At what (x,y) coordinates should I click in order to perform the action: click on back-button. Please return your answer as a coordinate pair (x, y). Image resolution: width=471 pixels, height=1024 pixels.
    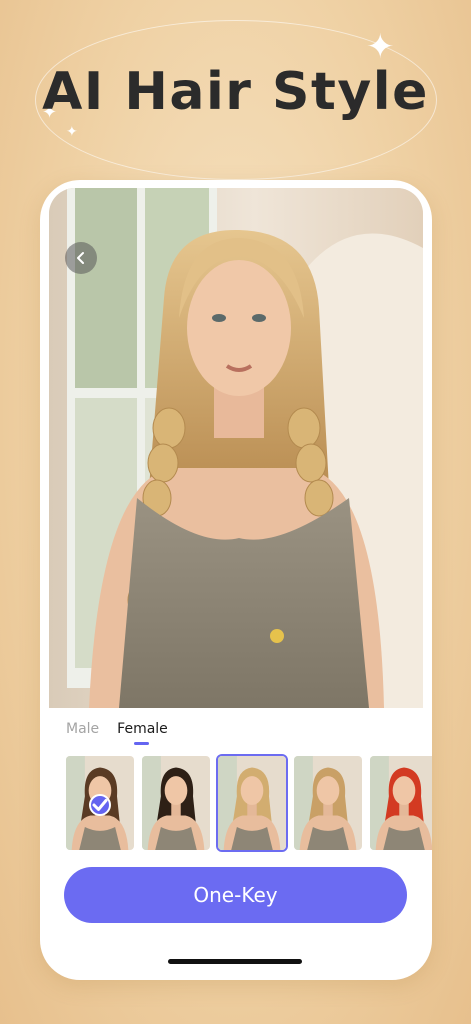
    Looking at the image, I should click on (81, 258).